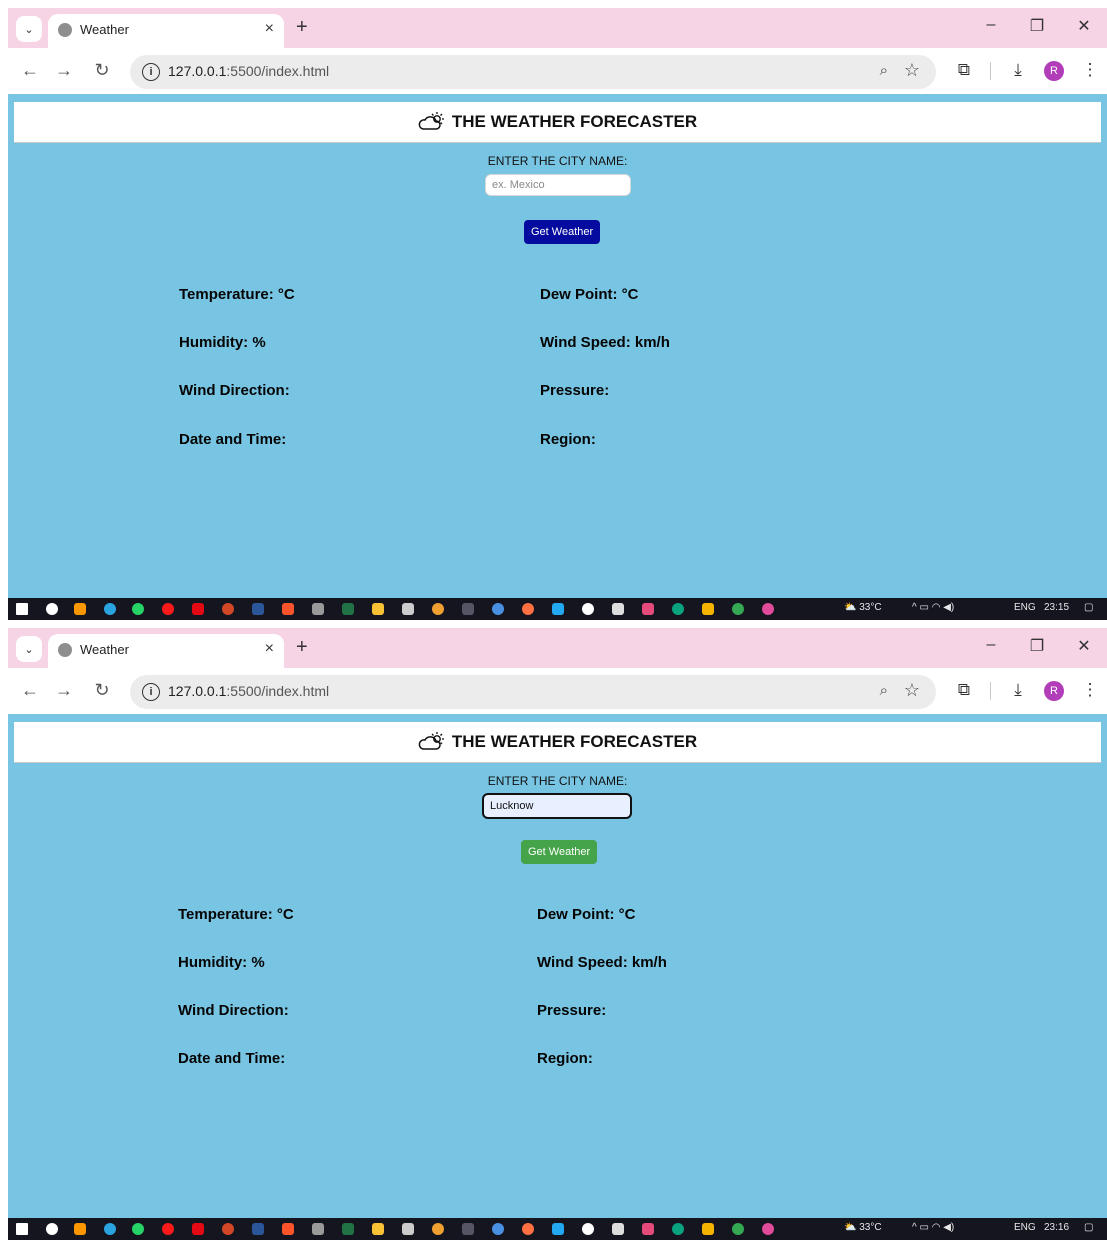  What do you see at coordinates (558, 609) in the screenshot?
I see `vscode-icon` at bounding box center [558, 609].